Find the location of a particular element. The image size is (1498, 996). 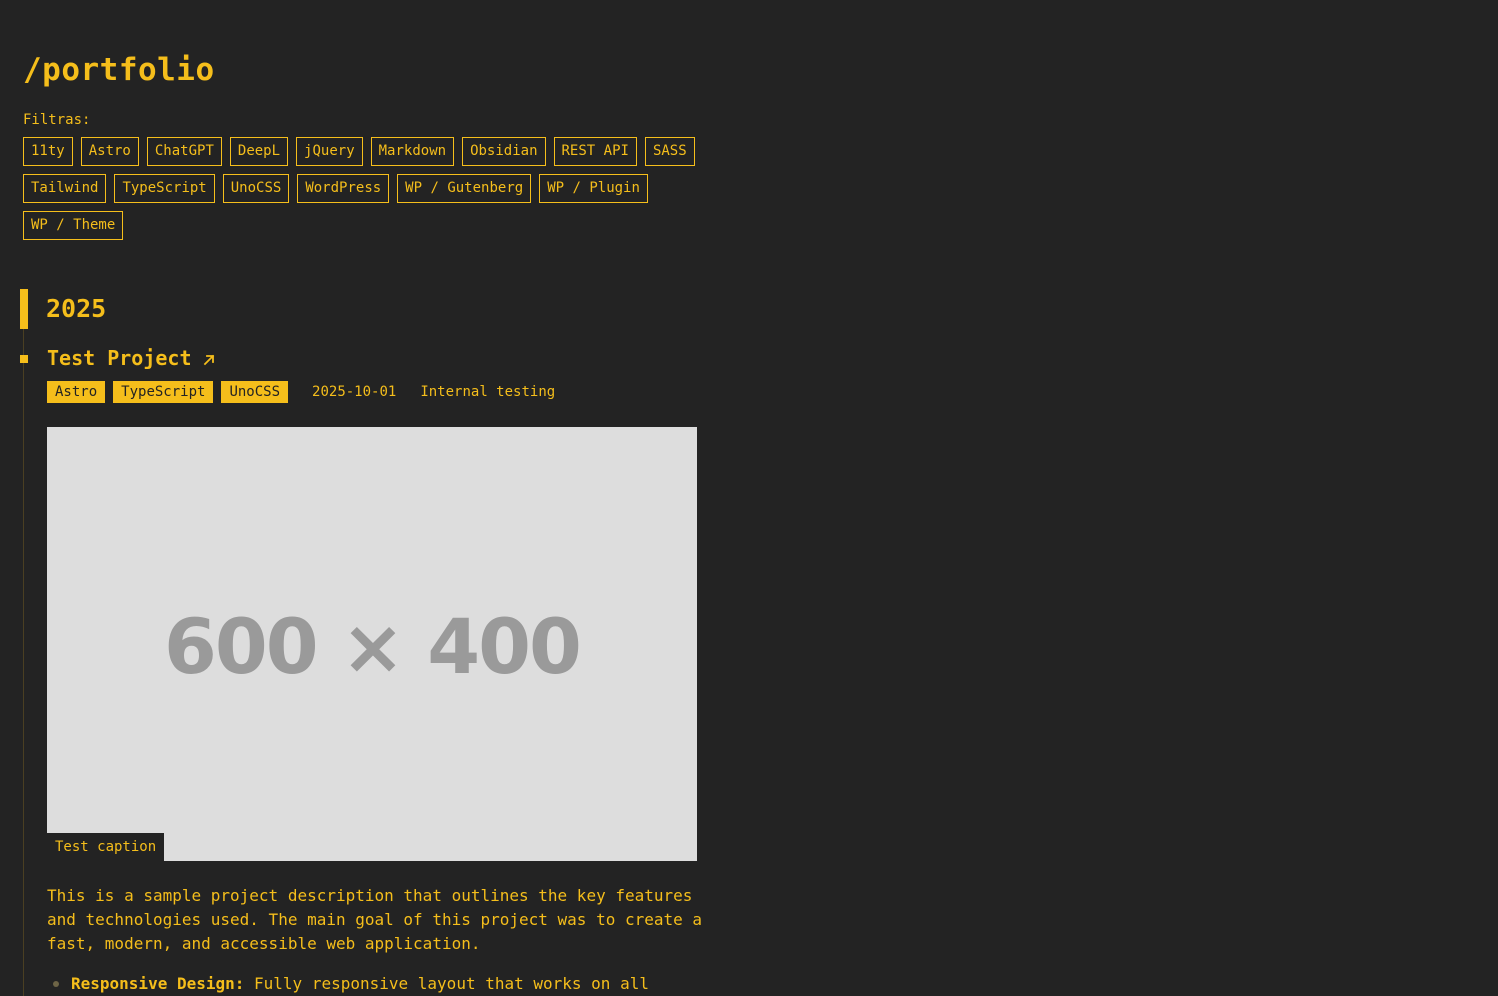

page-title: /portfolio is located at coordinates (119, 70).